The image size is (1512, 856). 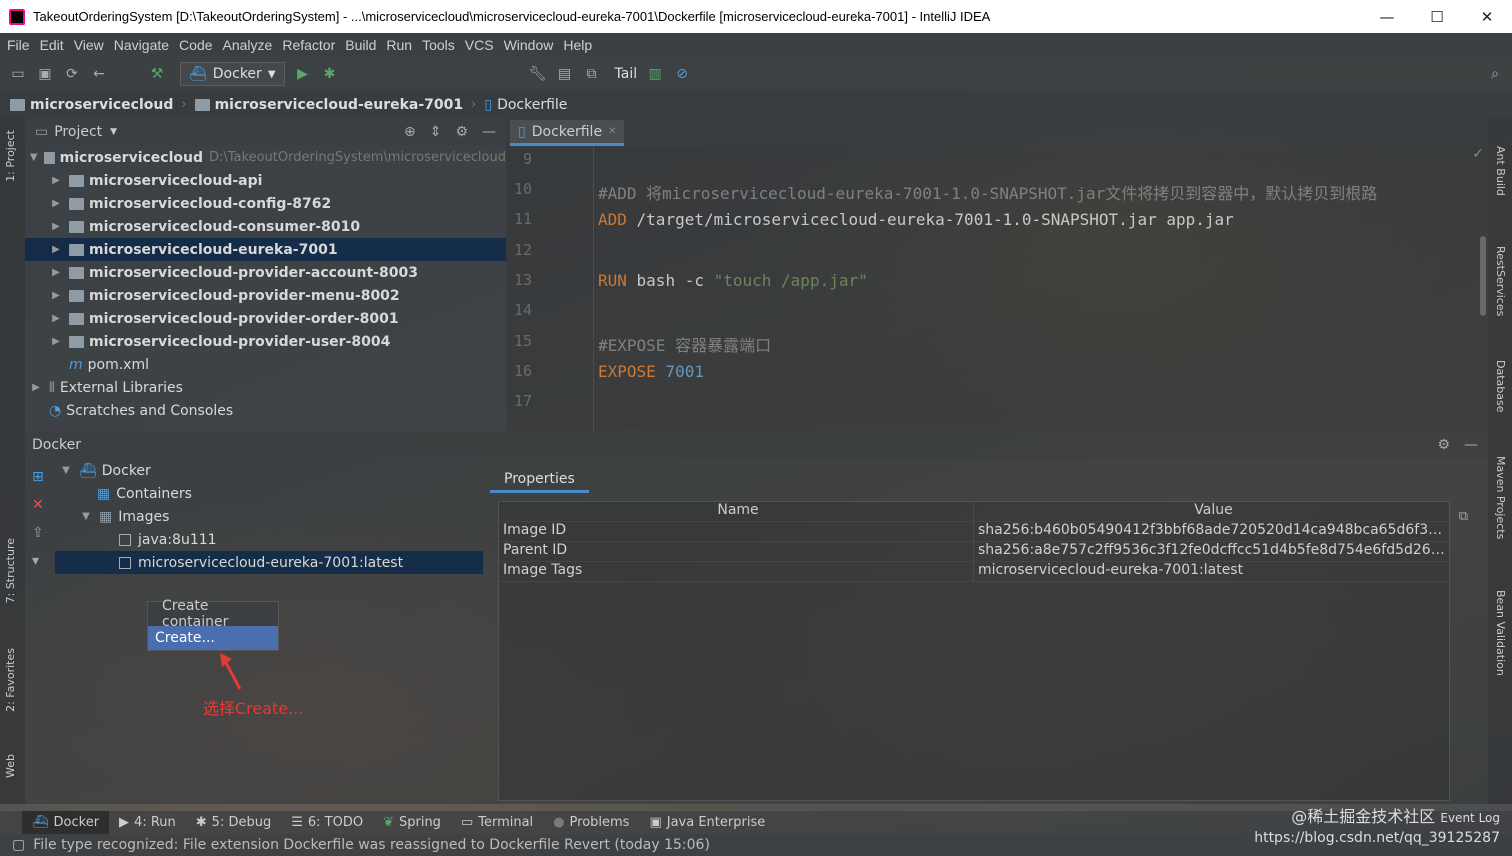 I want to click on menu-edit: Edit, so click(x=54, y=45).